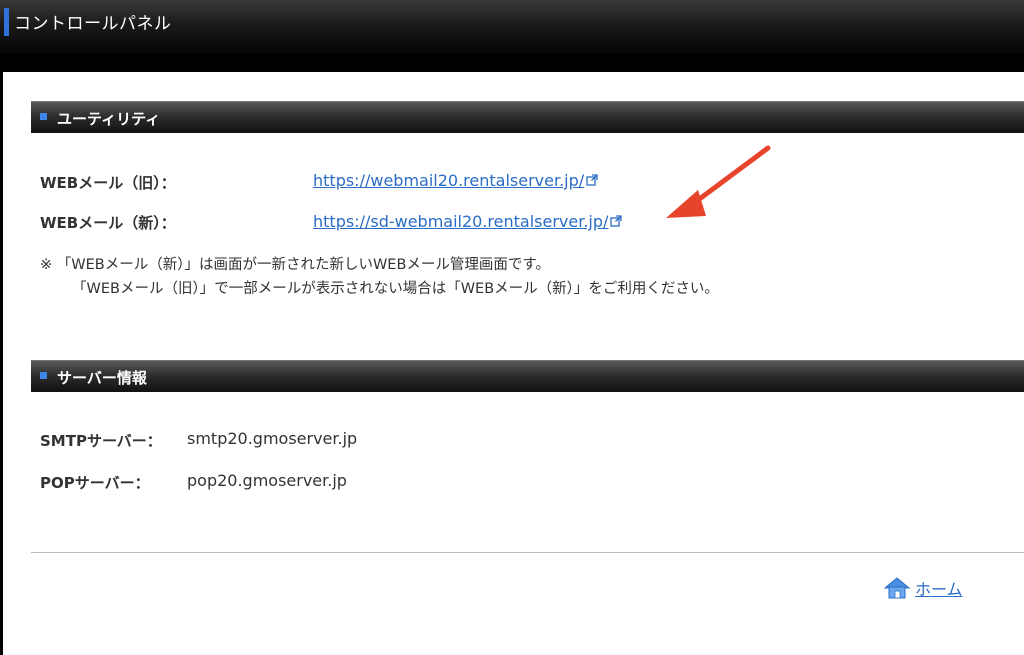  I want to click on smtp-server-value: smtp20.gmoserver.jp, so click(272, 438).